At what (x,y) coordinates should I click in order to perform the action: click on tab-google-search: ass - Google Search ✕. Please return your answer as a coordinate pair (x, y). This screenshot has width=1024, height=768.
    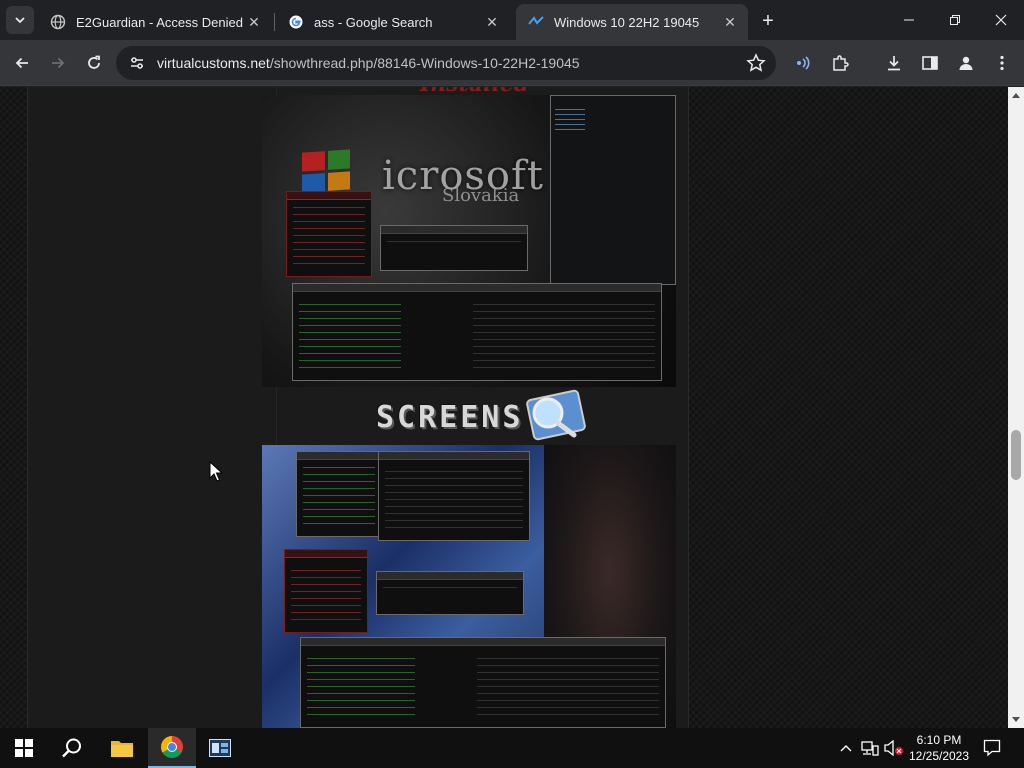
    Looking at the image, I should click on (393, 22).